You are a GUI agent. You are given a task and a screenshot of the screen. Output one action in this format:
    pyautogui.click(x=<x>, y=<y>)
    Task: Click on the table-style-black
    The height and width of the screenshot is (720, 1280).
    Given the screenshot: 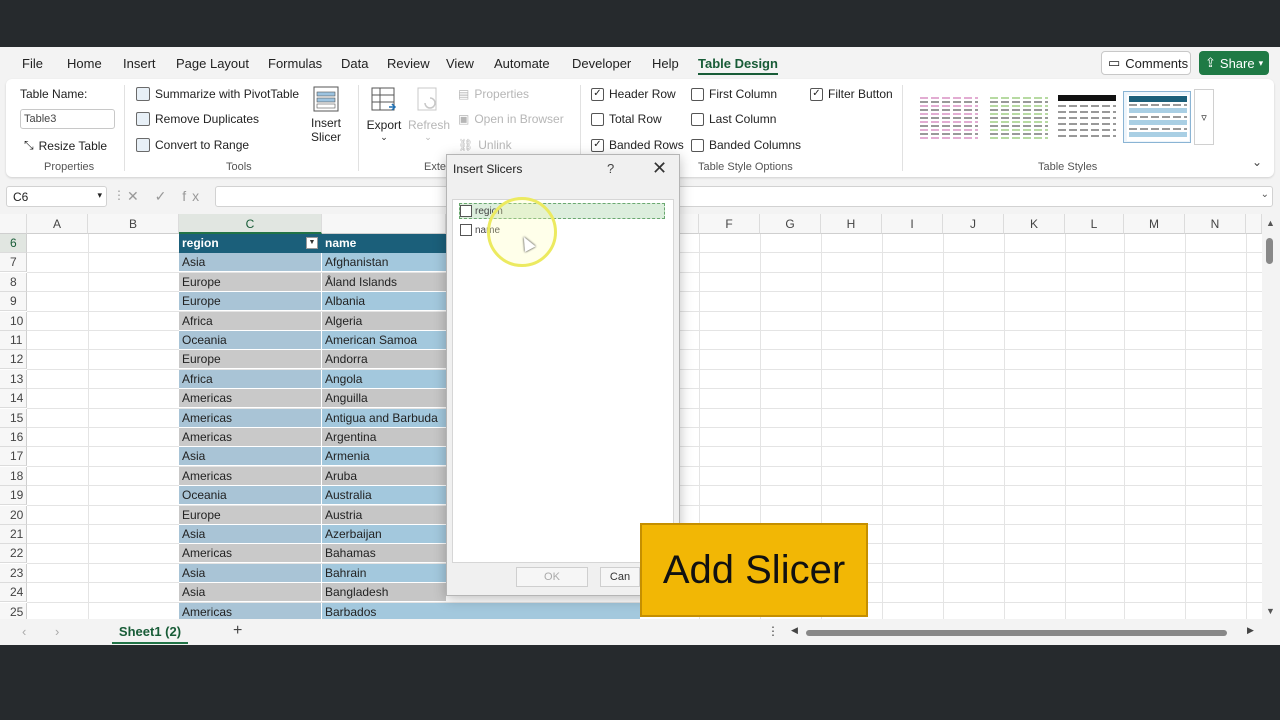 What is the action you would take?
    pyautogui.click(x=1087, y=117)
    